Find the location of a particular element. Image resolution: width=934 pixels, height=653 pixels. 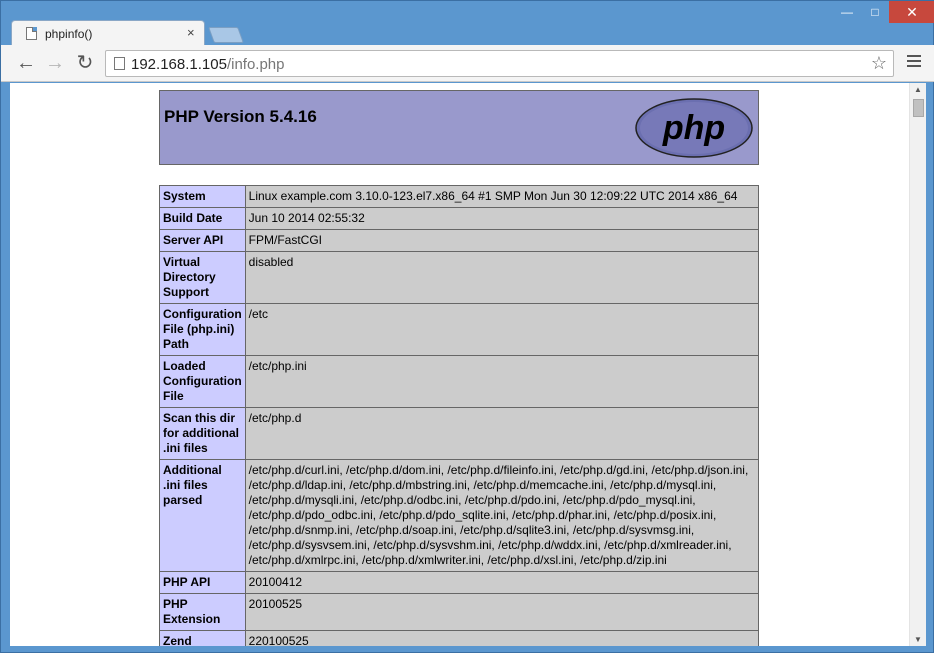

scroll-down-icon: ▼ is located at coordinates (918, 639).